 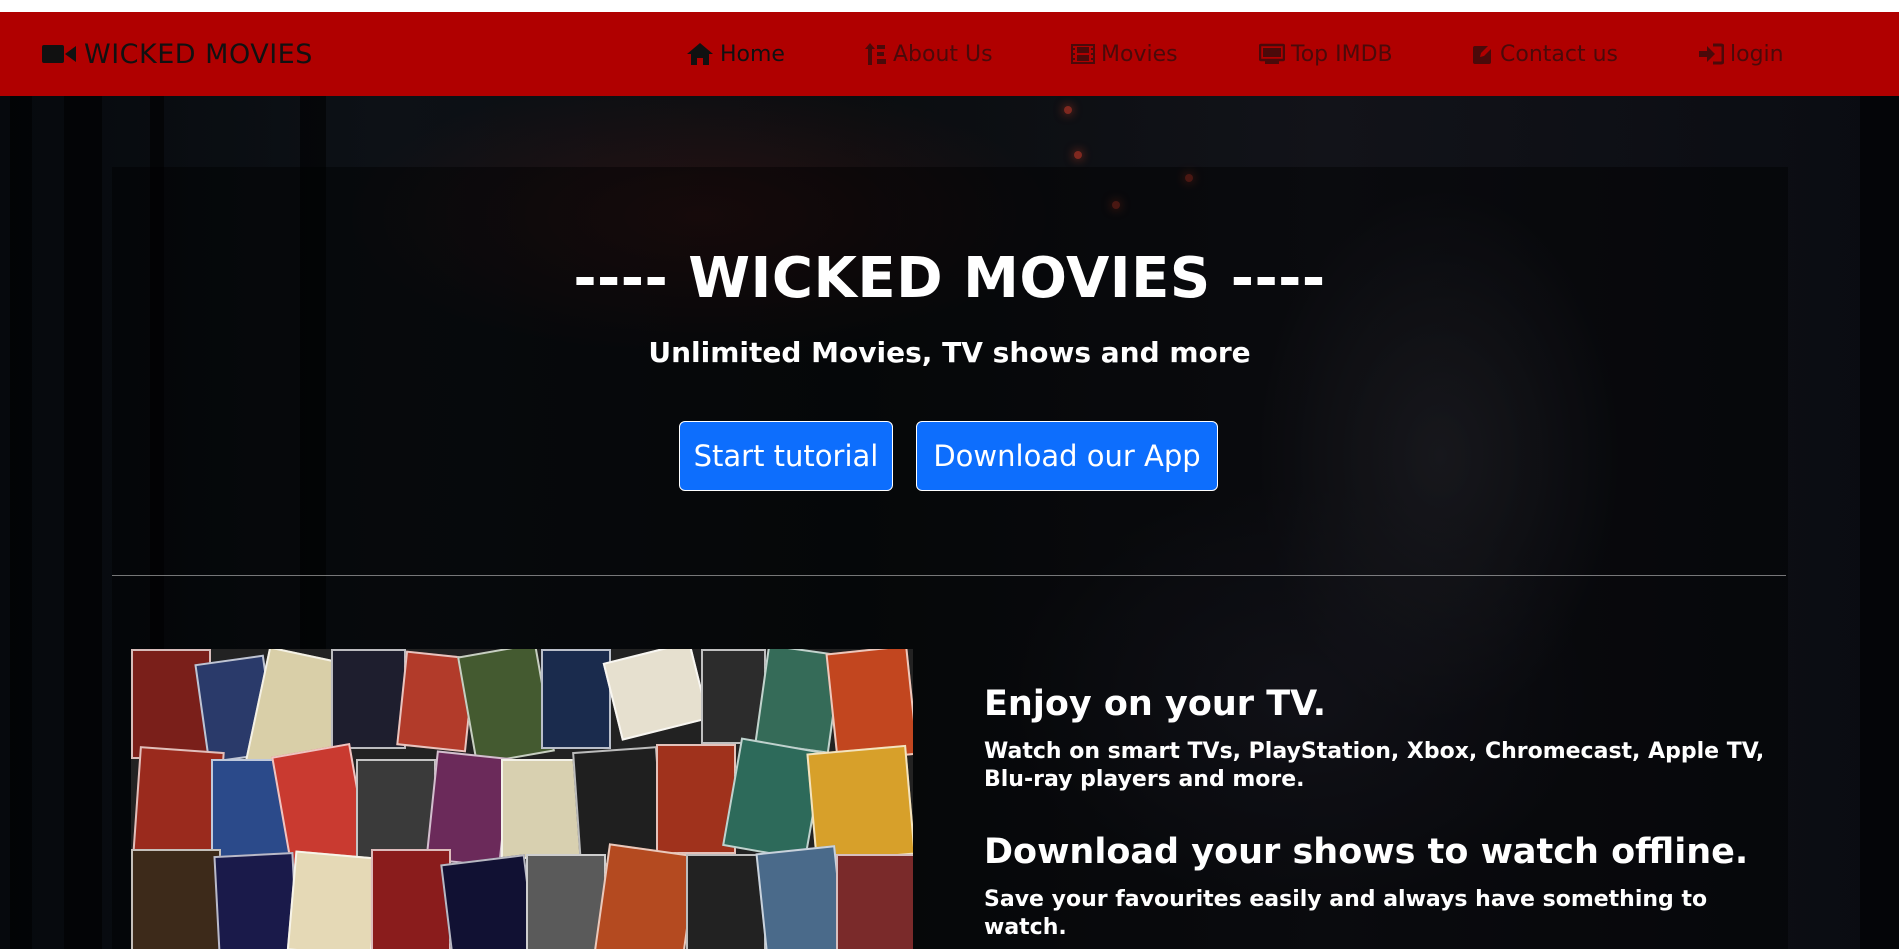 I want to click on hero-title: ---- WICKED MOVIES ----, so click(x=949, y=278).